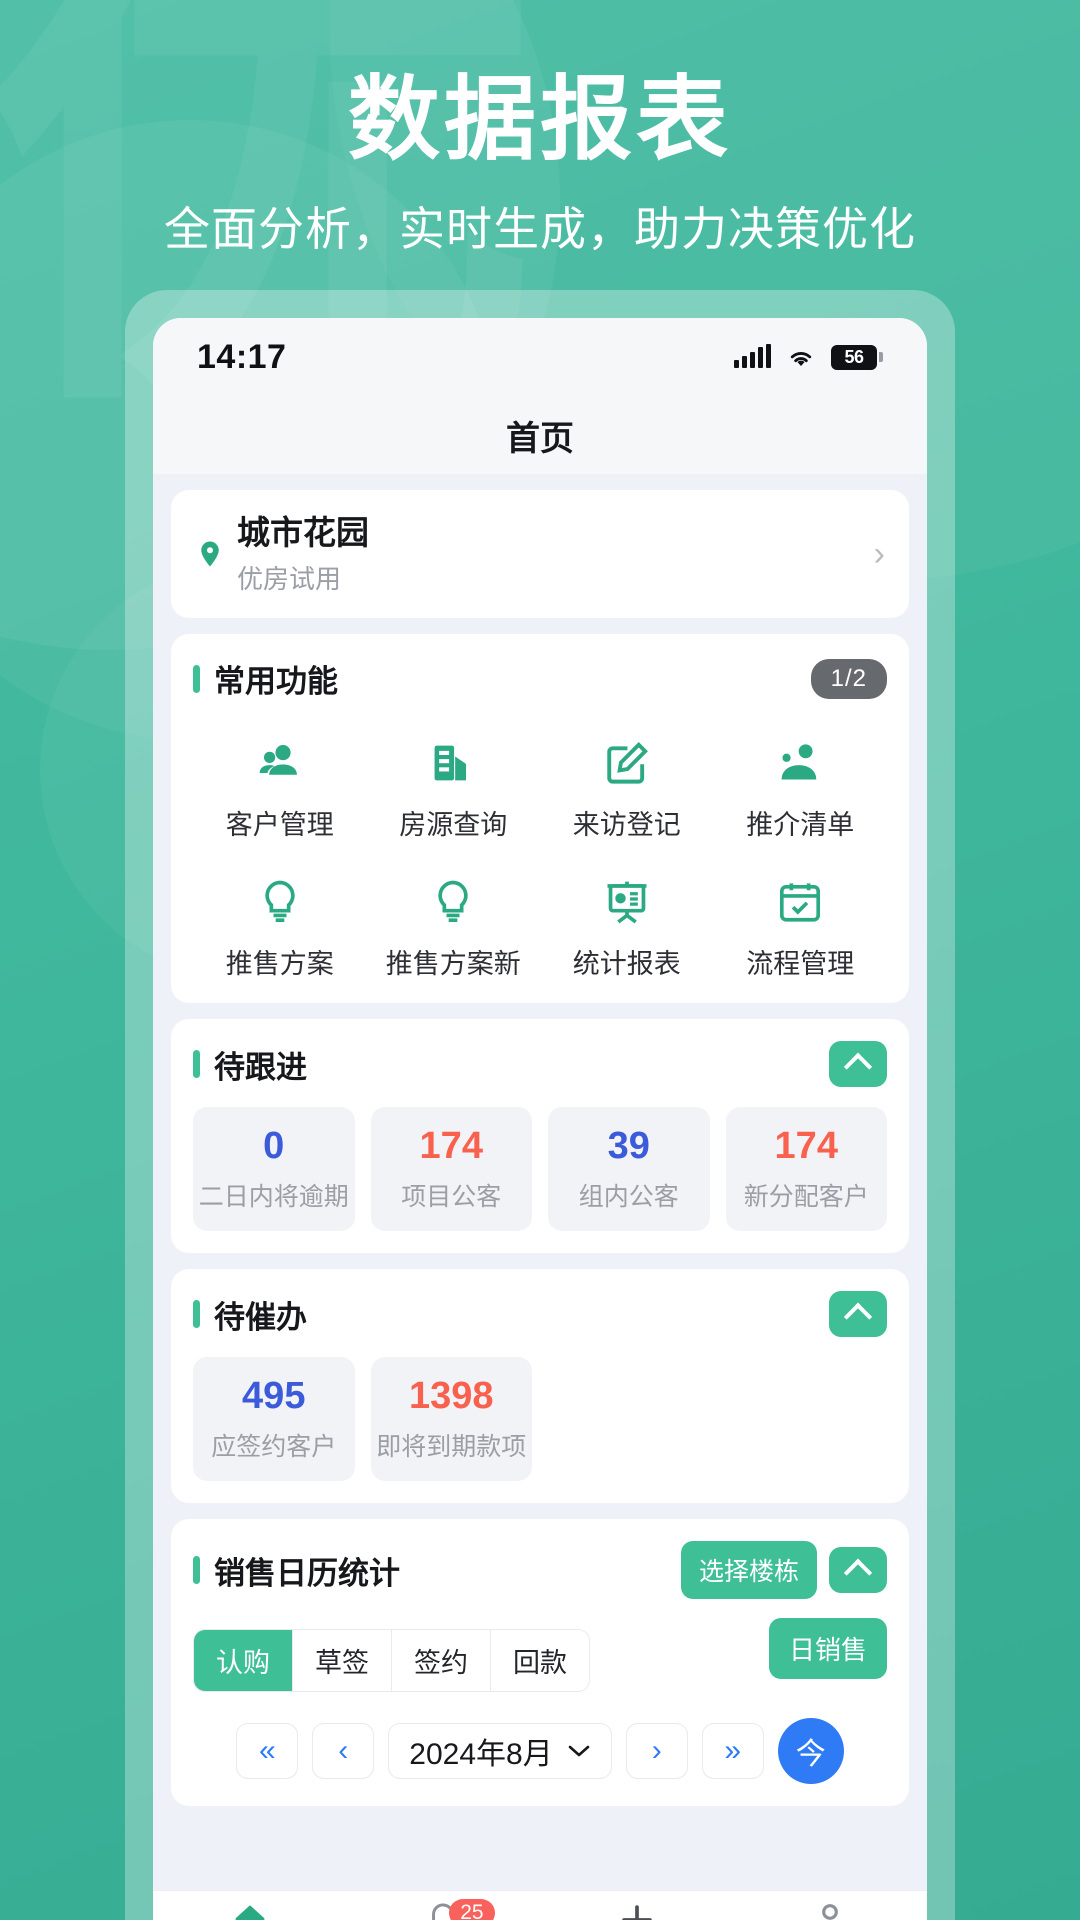  What do you see at coordinates (540, 1064) in the screenshot?
I see `follow-up-header: 待跟进` at bounding box center [540, 1064].